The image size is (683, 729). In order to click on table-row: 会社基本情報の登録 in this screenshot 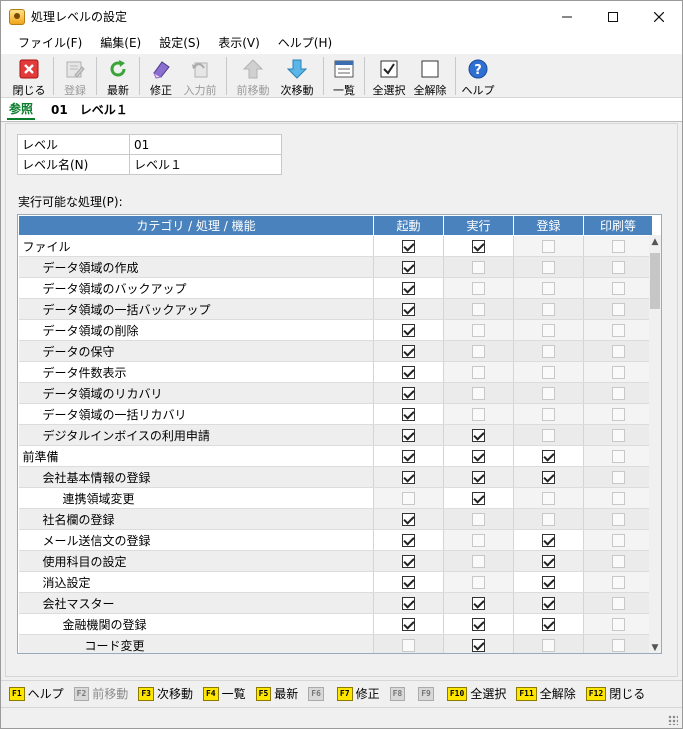, I will do `click(335, 477)`.